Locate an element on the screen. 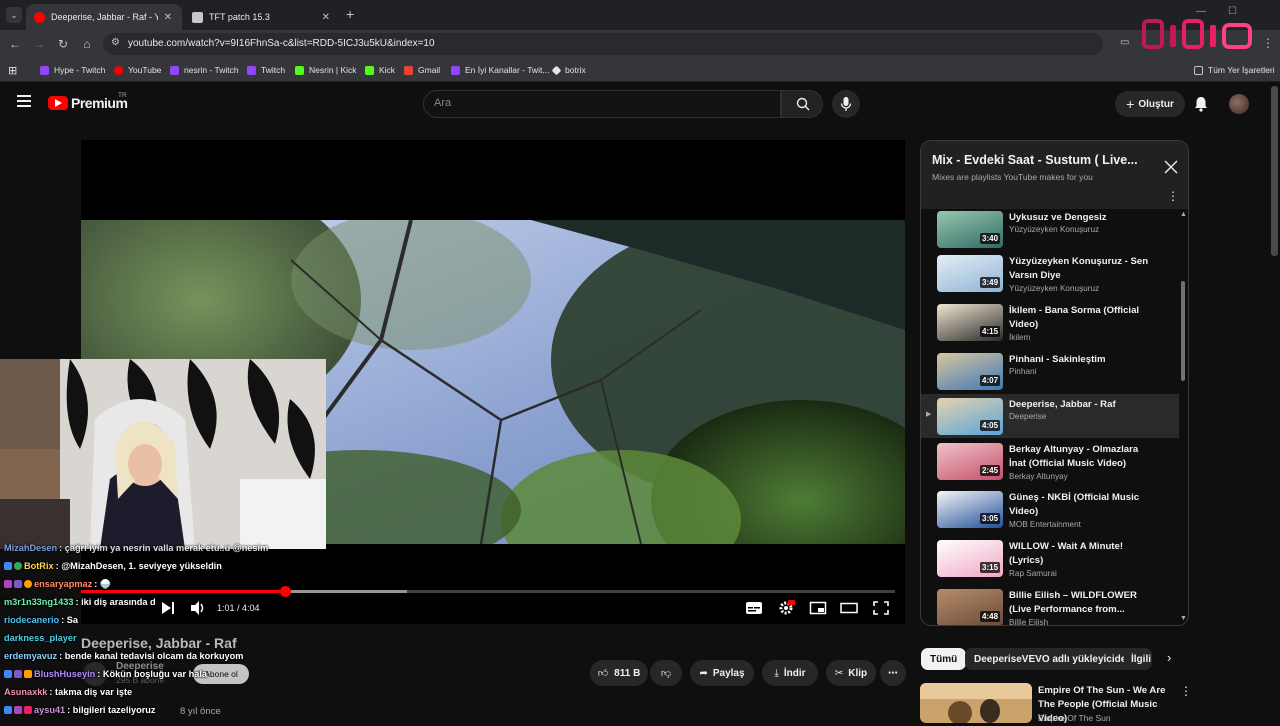 The height and width of the screenshot is (726, 1280). tab-youtube: Deeperise, Jabbar - Raf - YouTube ✕ is located at coordinates (104, 17).